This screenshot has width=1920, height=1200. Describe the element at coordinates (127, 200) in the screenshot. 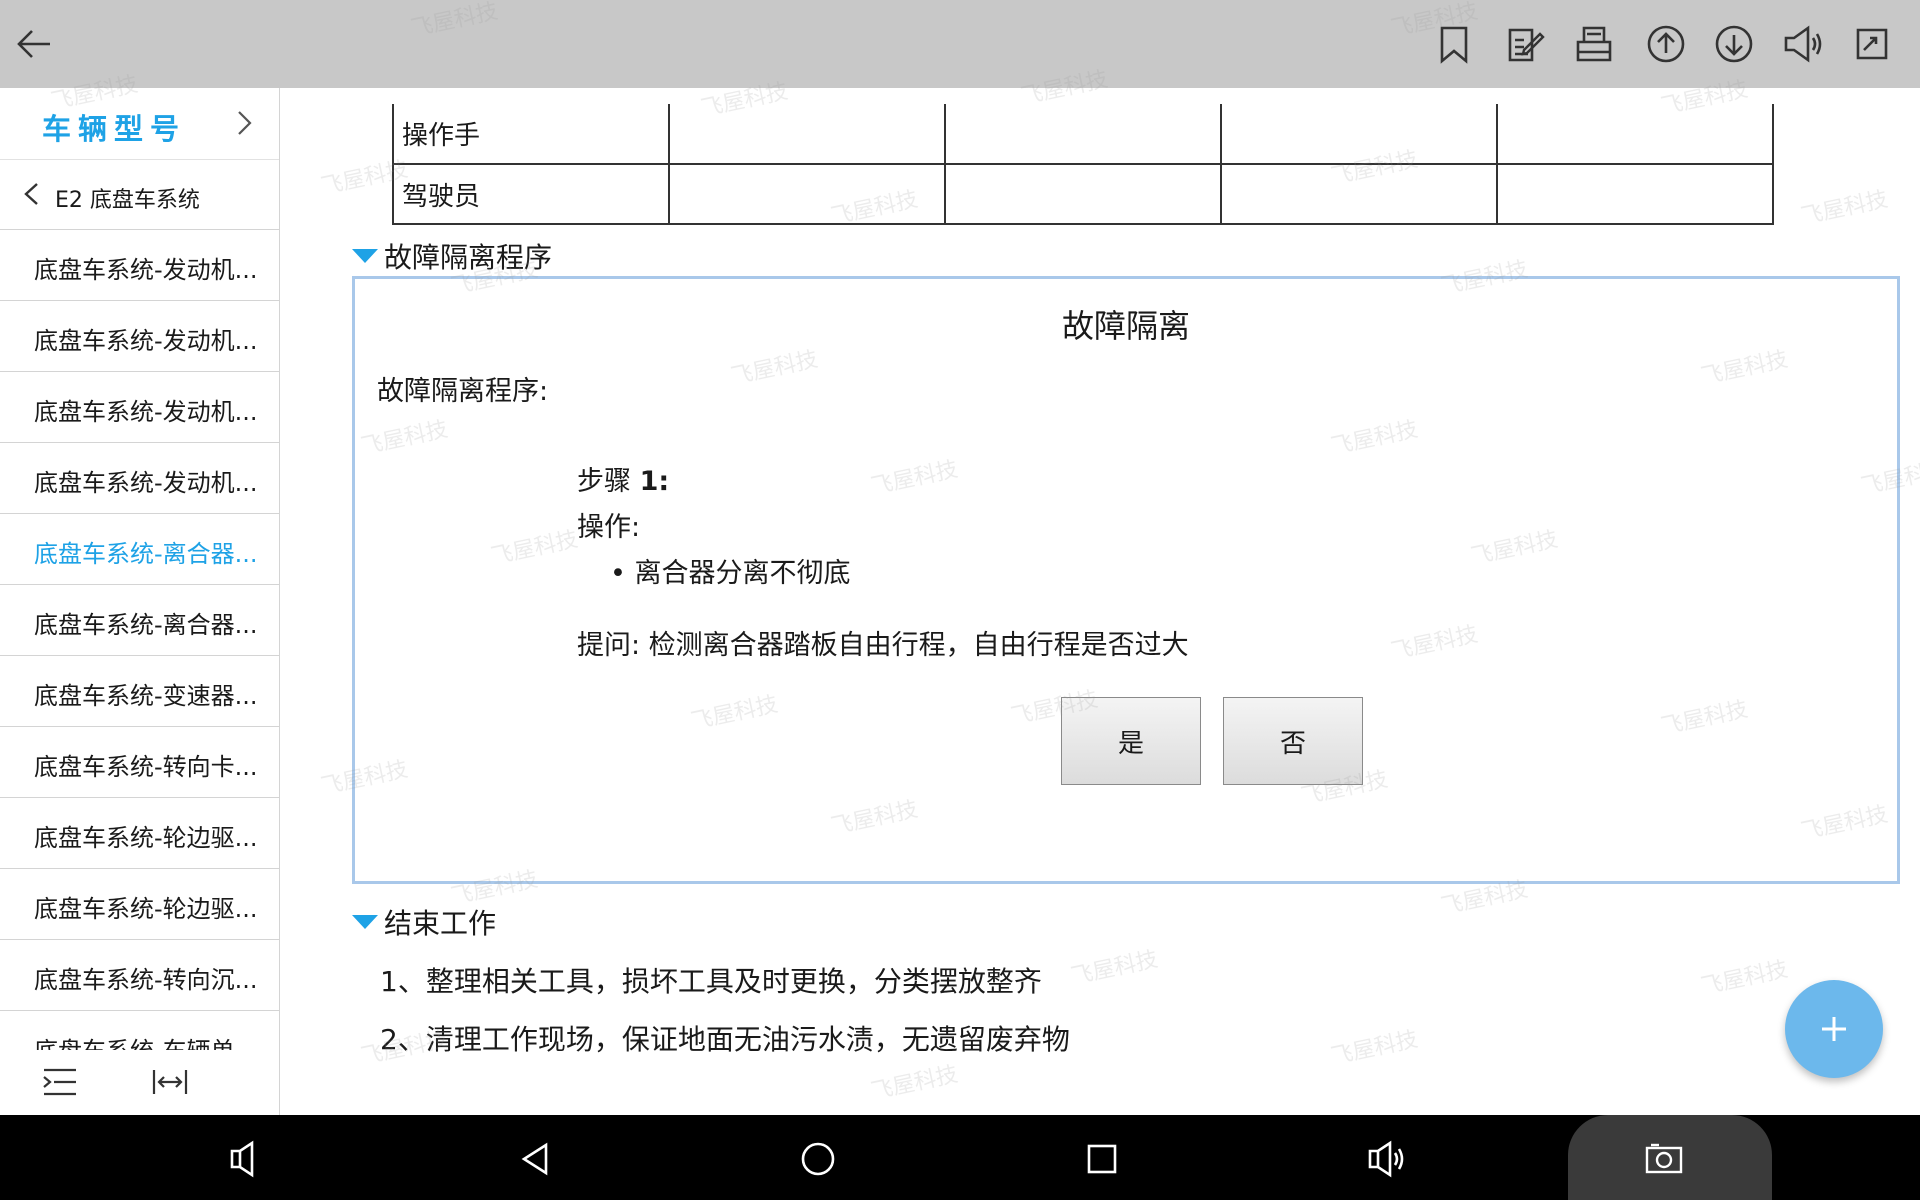

I see `sidebar-section-label: E2 底盘车系统` at that location.